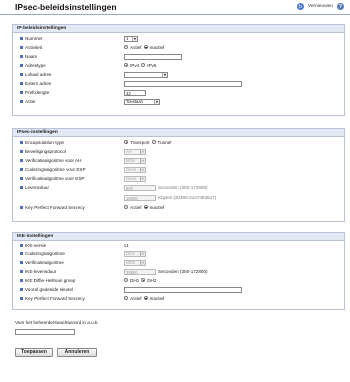 This screenshot has height=382, width=350. I want to click on ipsec-section-title: IPsec-instellingen, so click(178, 133).